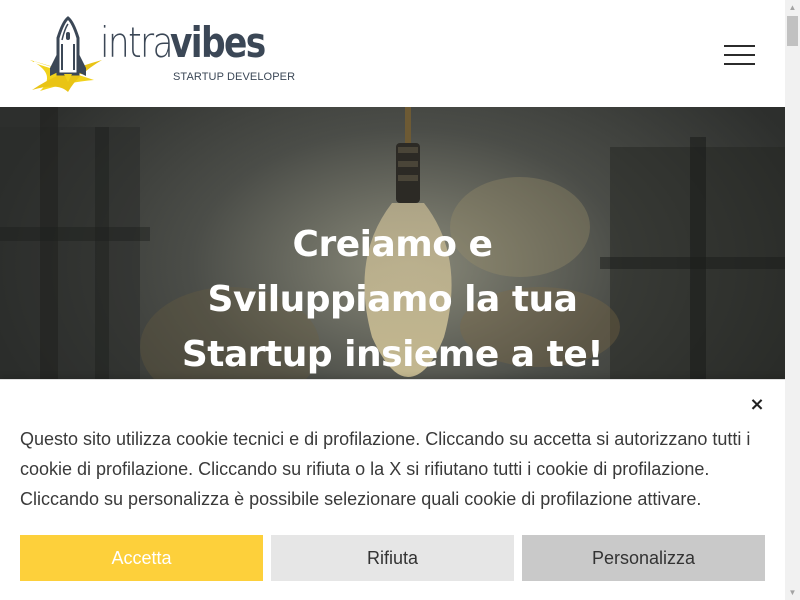 Image resolution: width=800 pixels, height=600 pixels. I want to click on vertical-scrollbar: ▲ ▼, so click(792, 300).